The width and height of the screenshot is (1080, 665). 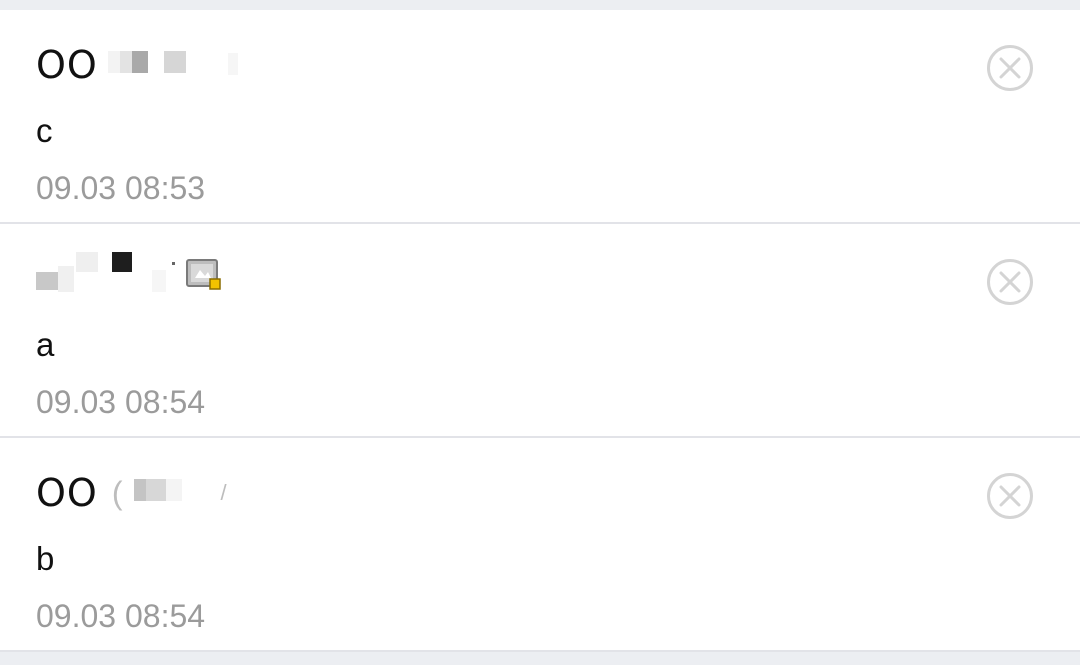 What do you see at coordinates (223, 492) in the screenshot?
I see `sender-paren-close: /` at bounding box center [223, 492].